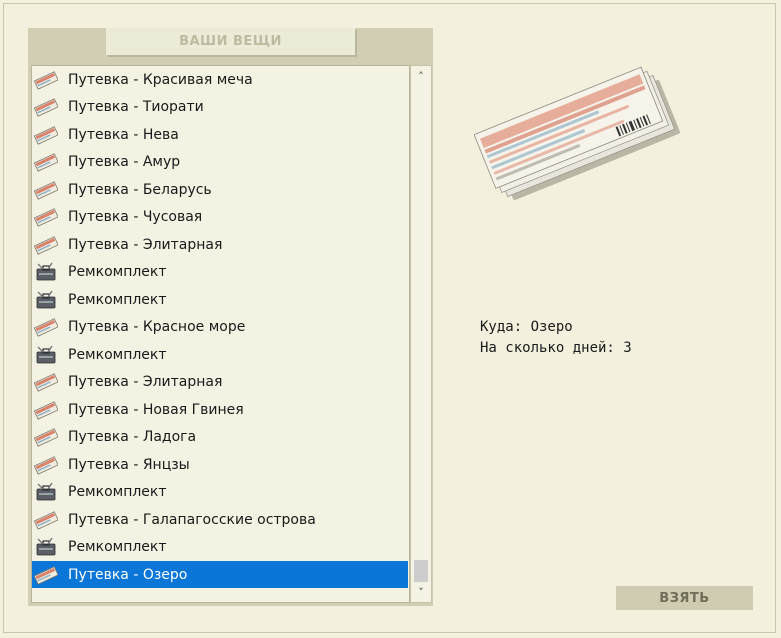 This screenshot has width=781, height=638. What do you see at coordinates (526, 327) in the screenshot?
I see `destination-text: Куда: Озеро` at bounding box center [526, 327].